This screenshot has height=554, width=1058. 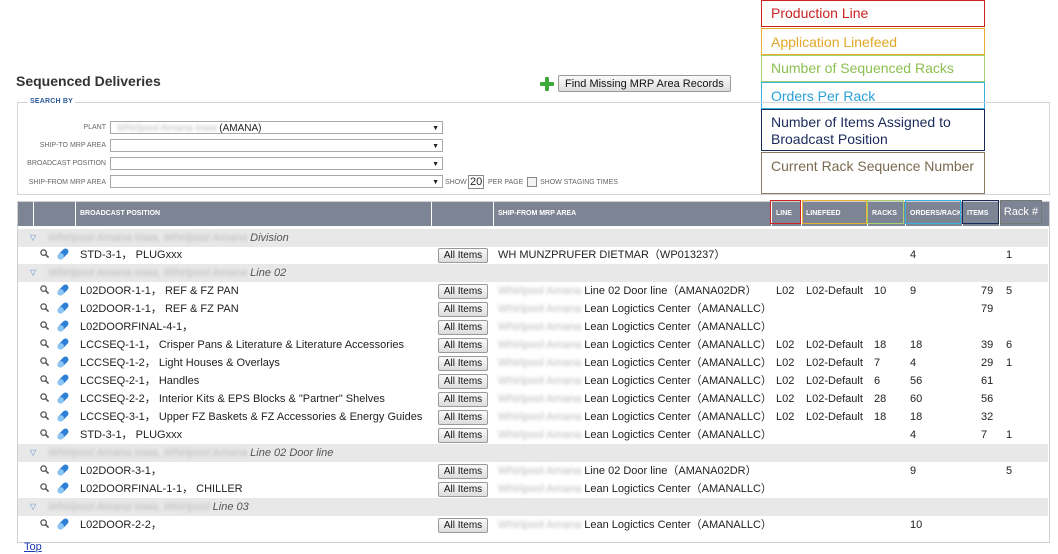 What do you see at coordinates (1009, 345) in the screenshot?
I see `rack-cell: 6` at bounding box center [1009, 345].